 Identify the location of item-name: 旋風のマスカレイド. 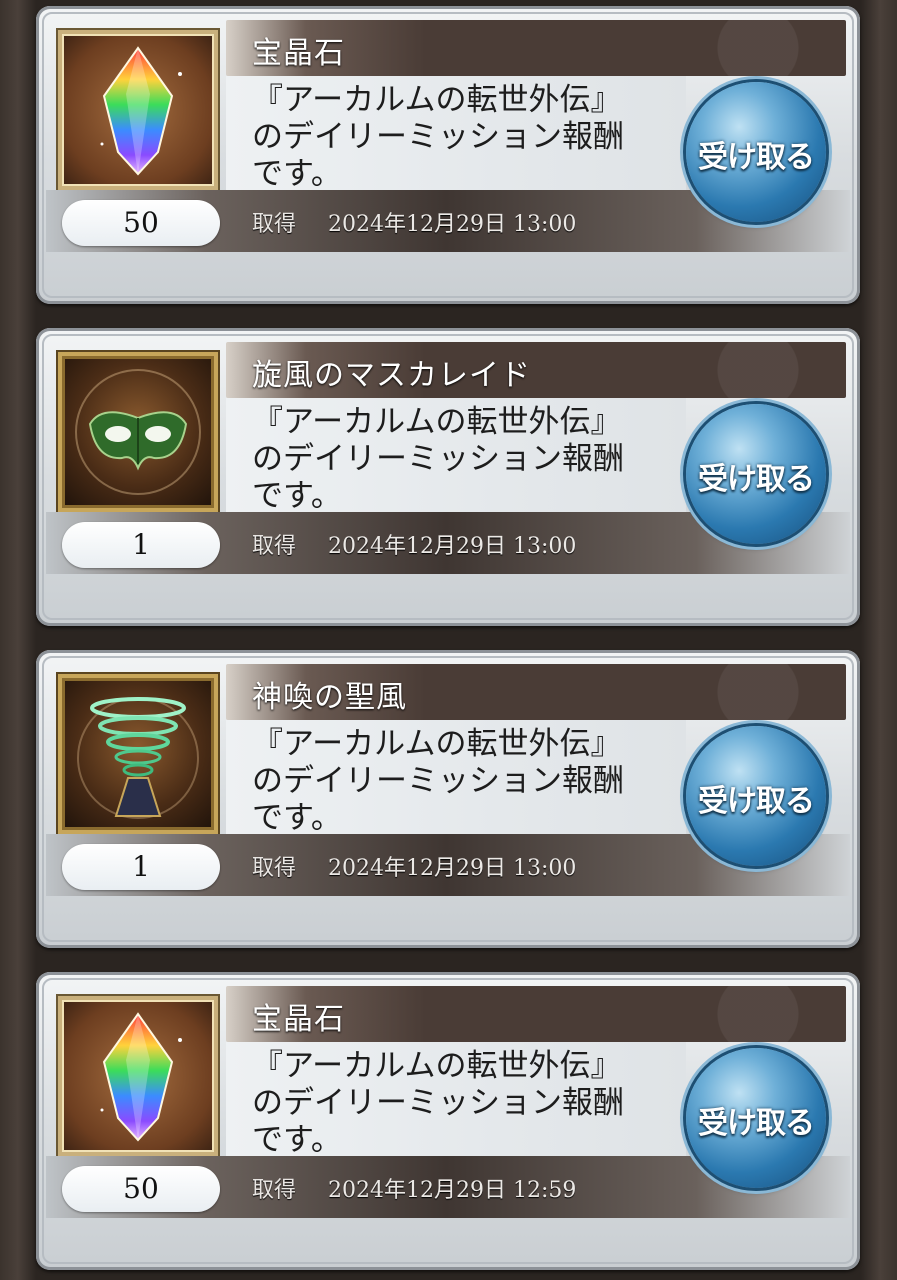
(391, 375).